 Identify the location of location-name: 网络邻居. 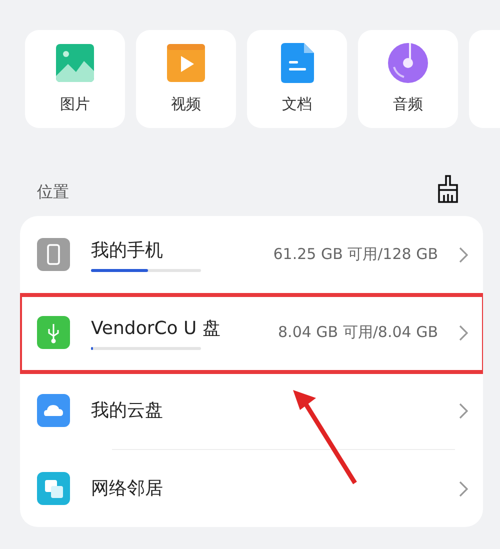
(127, 488).